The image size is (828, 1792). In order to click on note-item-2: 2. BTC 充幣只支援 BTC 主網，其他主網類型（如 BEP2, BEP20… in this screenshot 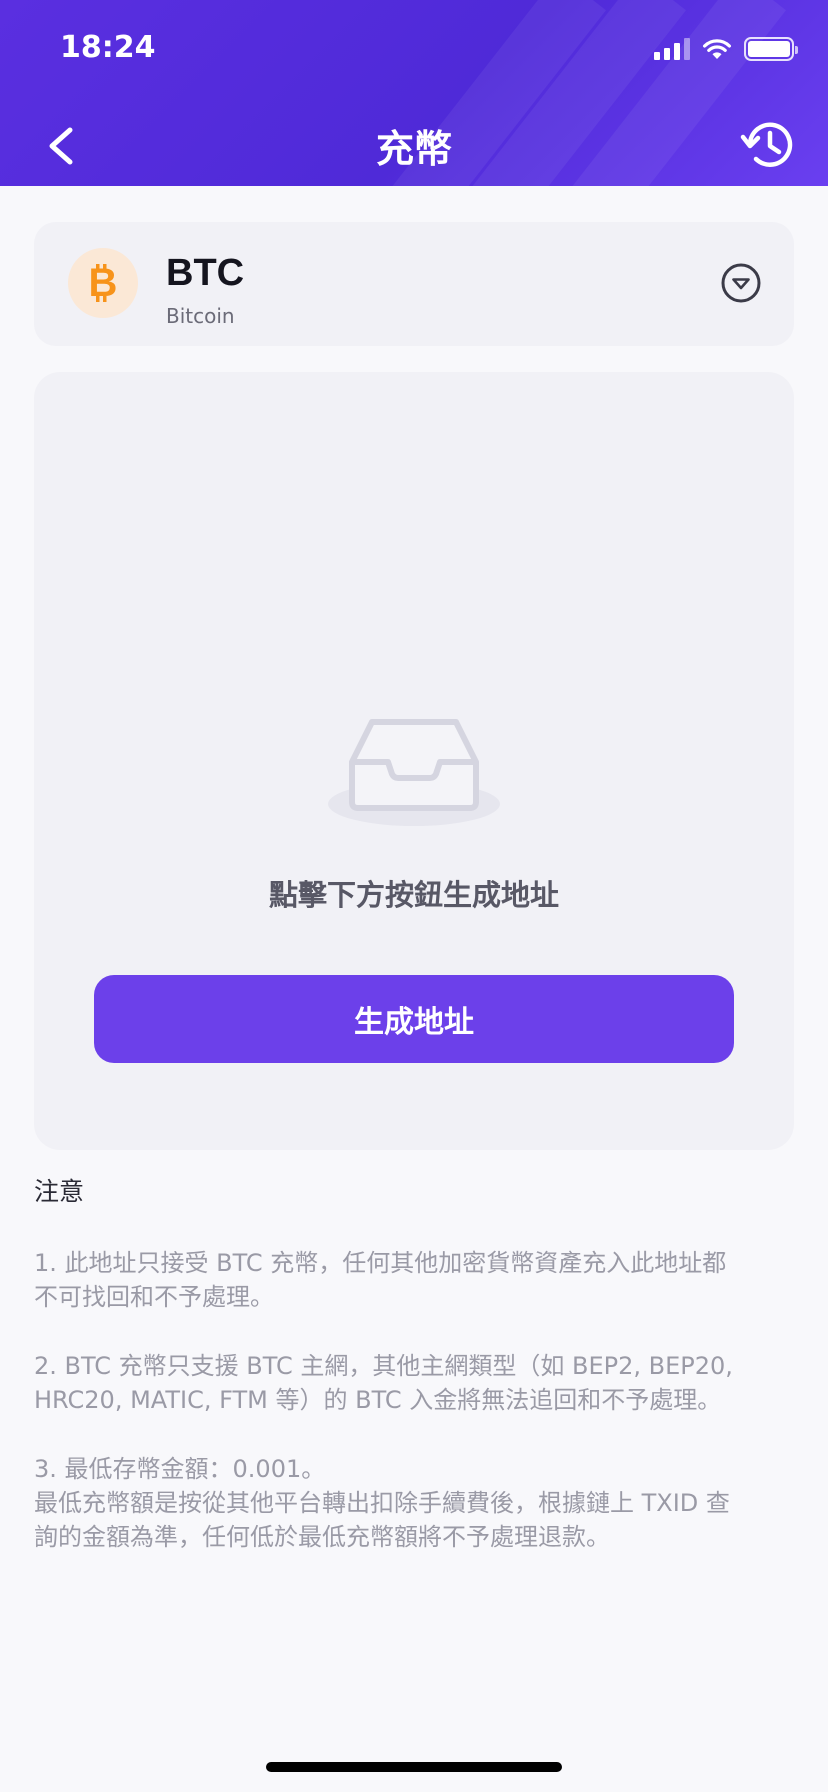, I will do `click(414, 1383)`.